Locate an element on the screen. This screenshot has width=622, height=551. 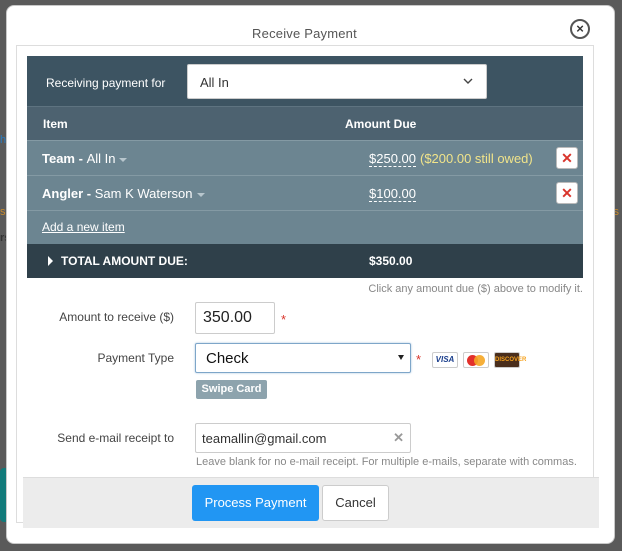
clear-icon: ✕ is located at coordinates (398, 438).